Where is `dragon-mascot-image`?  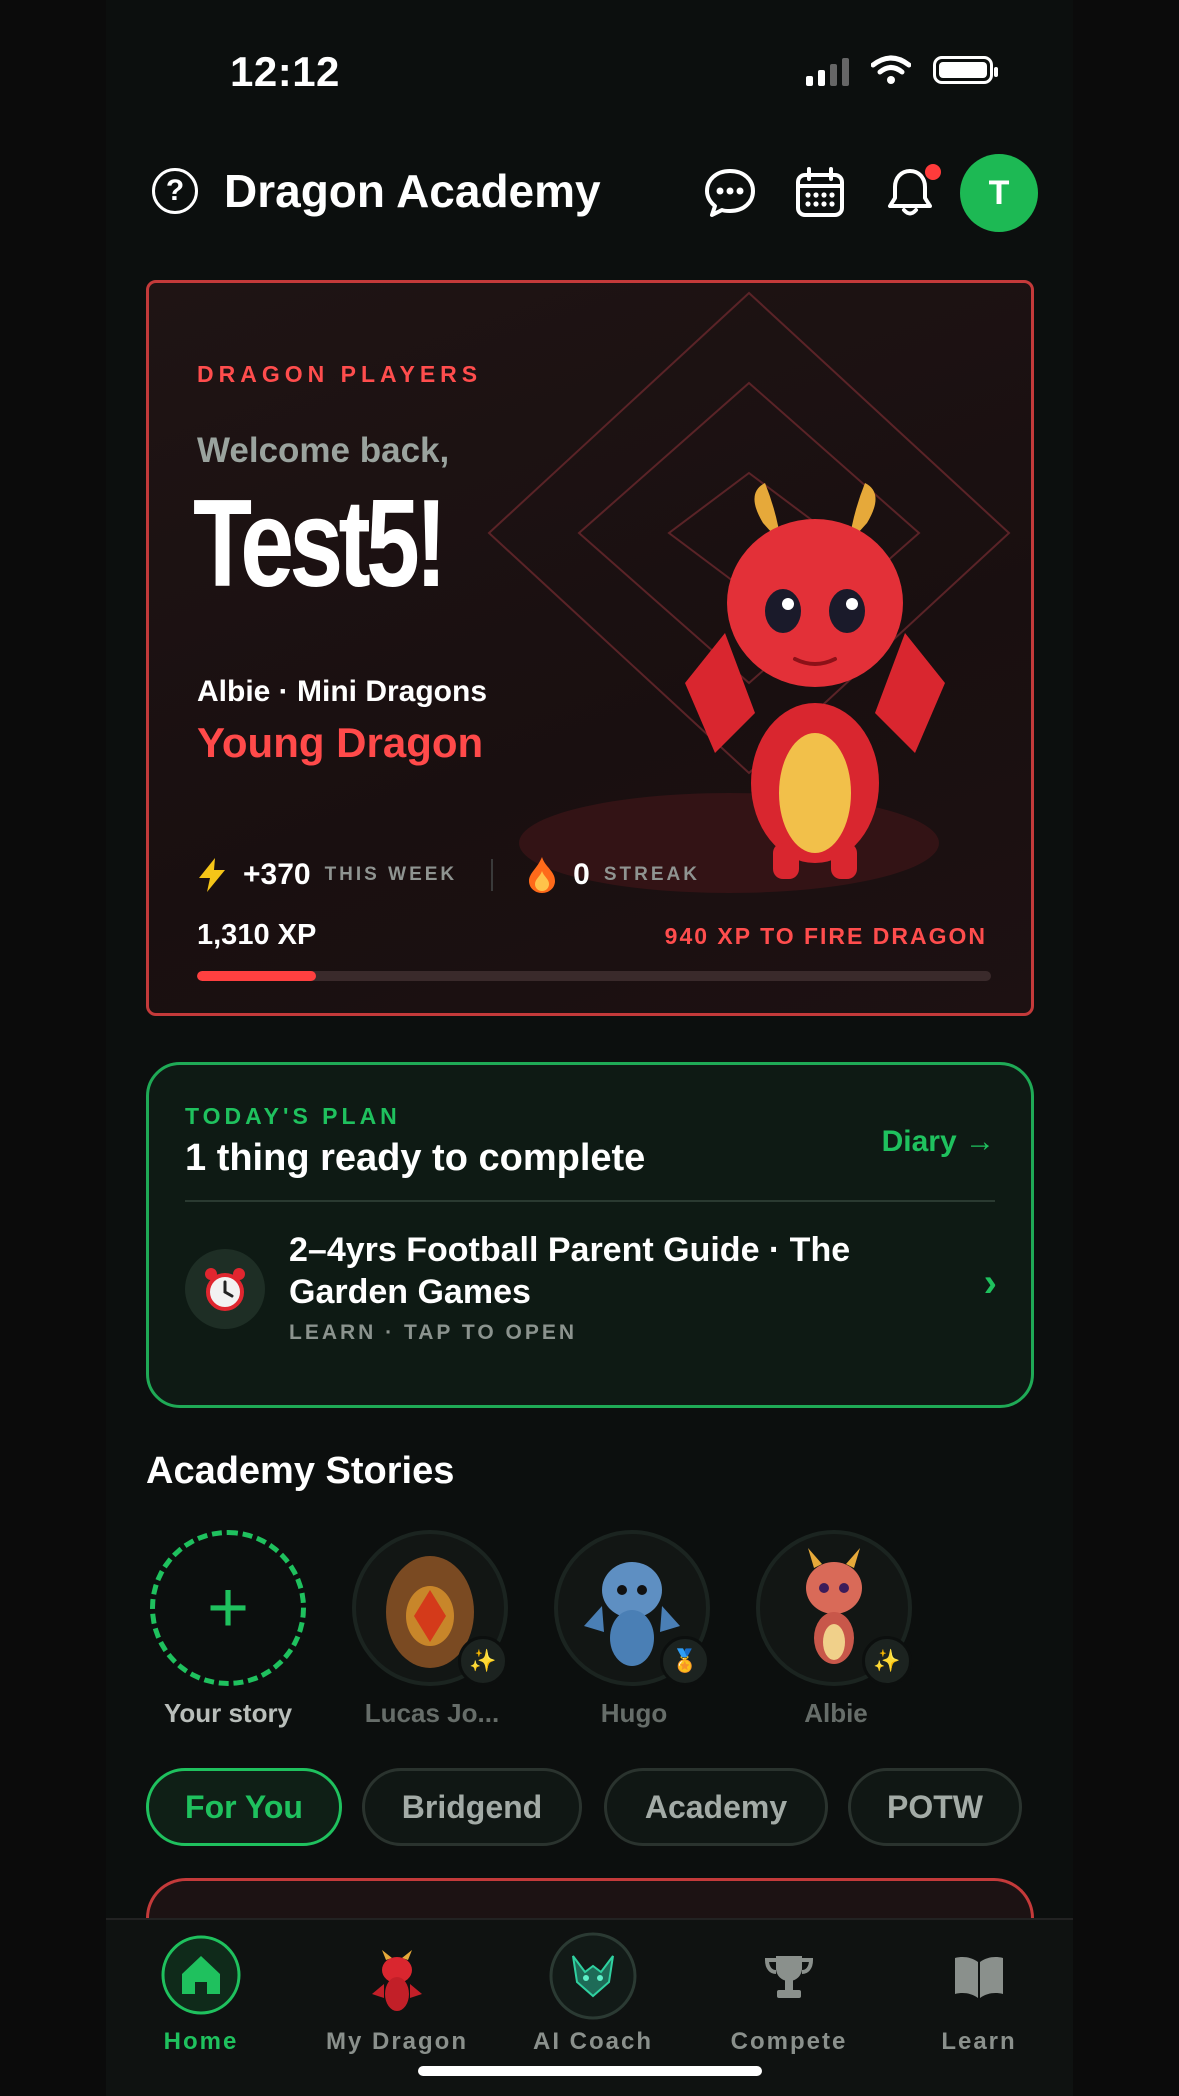
dragon-mascot-image is located at coordinates (815, 681).